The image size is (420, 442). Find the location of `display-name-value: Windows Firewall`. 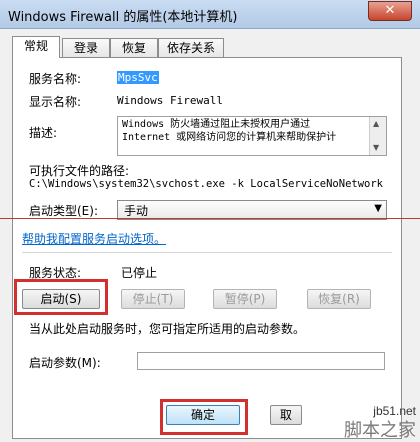

display-name-value: Windows Firewall is located at coordinates (170, 100).